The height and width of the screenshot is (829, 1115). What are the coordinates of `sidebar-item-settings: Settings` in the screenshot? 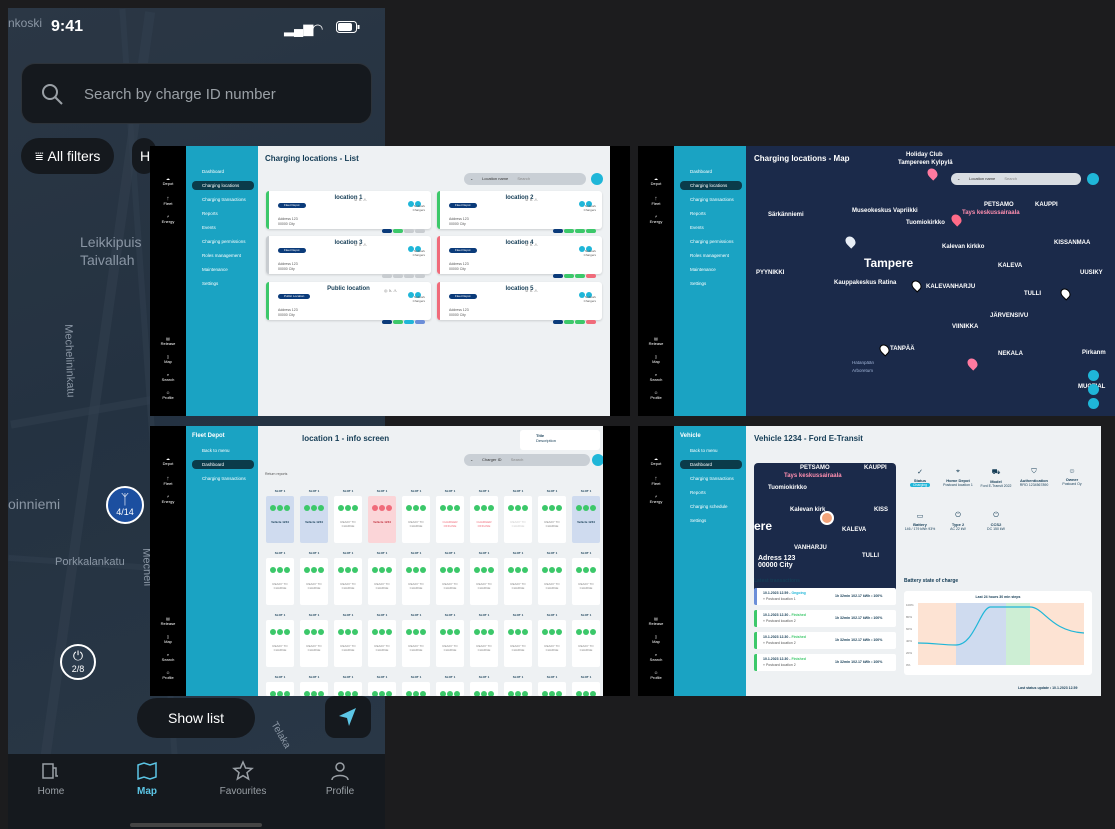 It's located at (223, 283).